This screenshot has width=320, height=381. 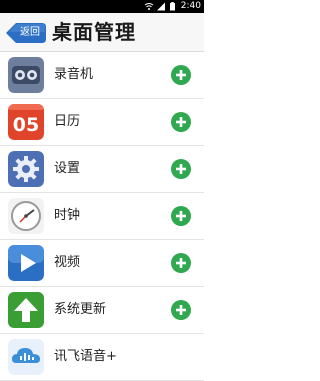 I want to click on app-name: 录音机, so click(x=74, y=74).